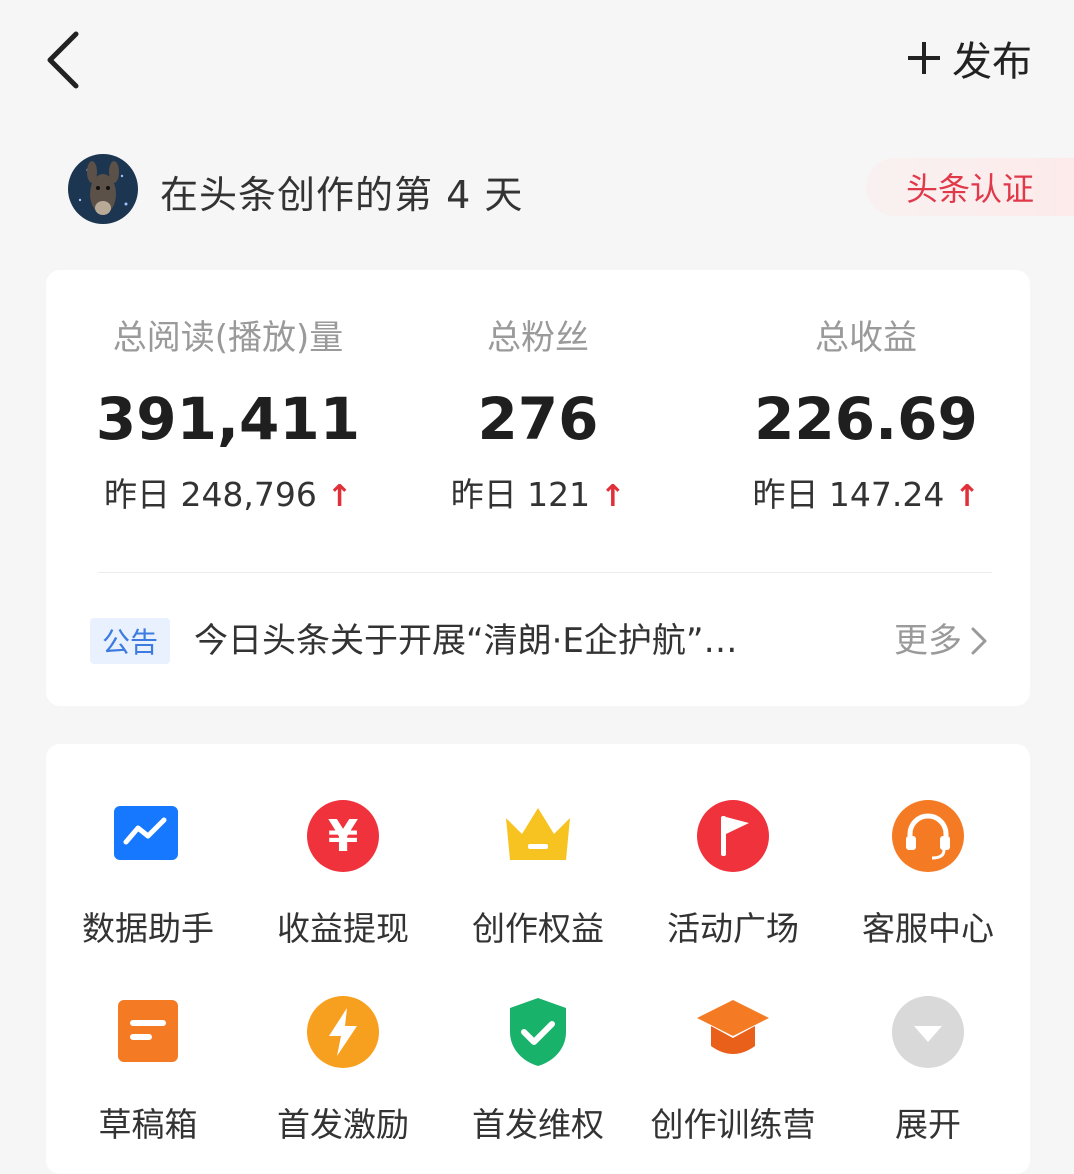 The height and width of the screenshot is (1174, 1074). What do you see at coordinates (866, 338) in the screenshot?
I see `stat-label: 总收益` at bounding box center [866, 338].